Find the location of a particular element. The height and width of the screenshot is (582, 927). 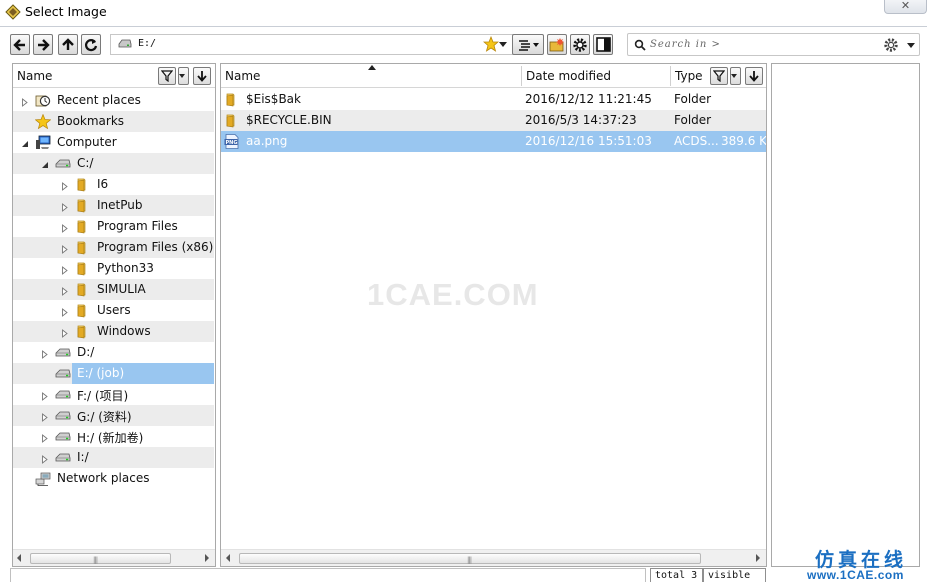

view-mode-button is located at coordinates (528, 44).